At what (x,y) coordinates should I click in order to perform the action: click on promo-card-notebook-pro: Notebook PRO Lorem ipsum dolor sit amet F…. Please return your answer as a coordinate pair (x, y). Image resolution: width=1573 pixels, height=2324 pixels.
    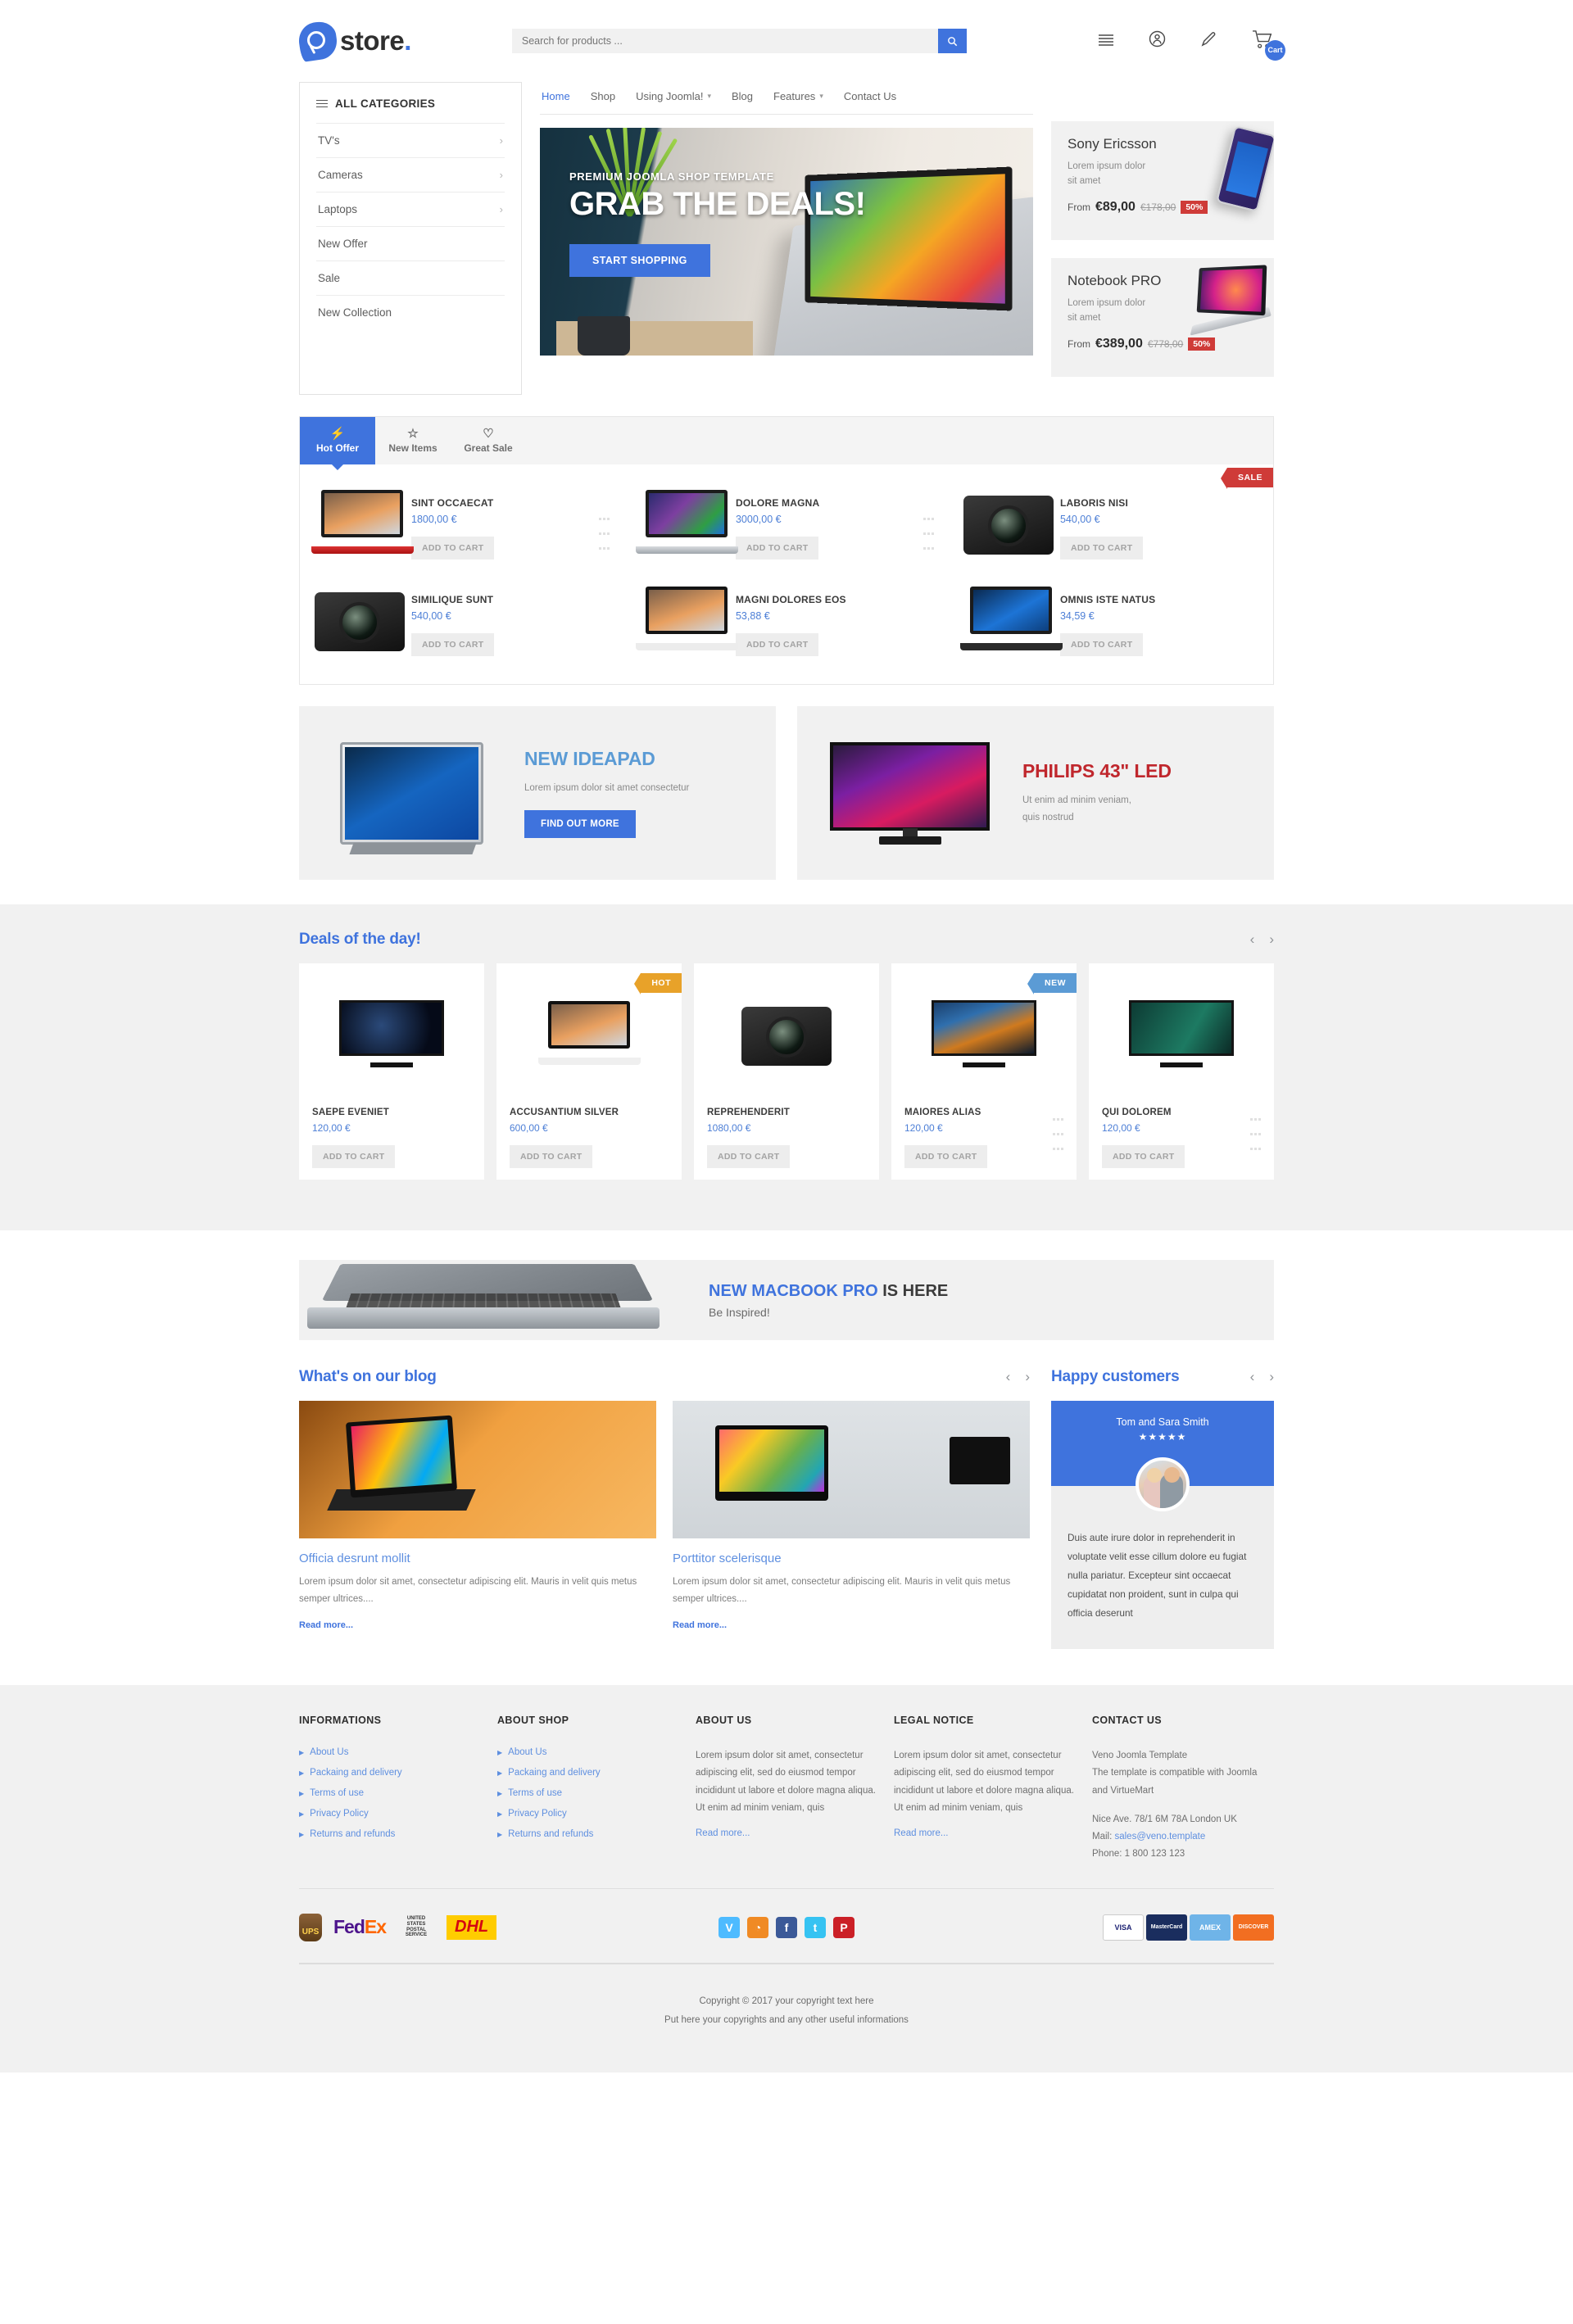
    Looking at the image, I should click on (1162, 317).